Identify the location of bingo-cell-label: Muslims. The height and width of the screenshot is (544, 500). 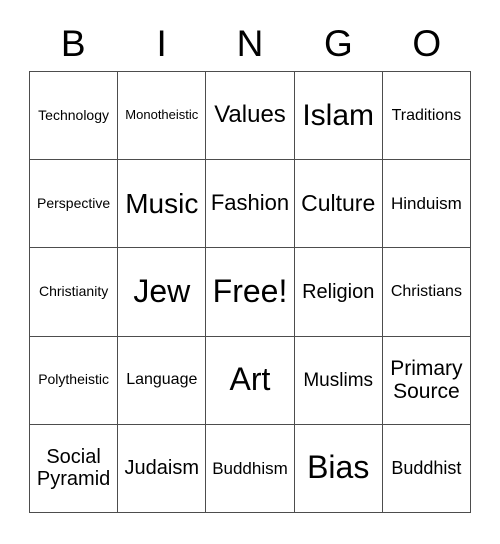
(338, 380).